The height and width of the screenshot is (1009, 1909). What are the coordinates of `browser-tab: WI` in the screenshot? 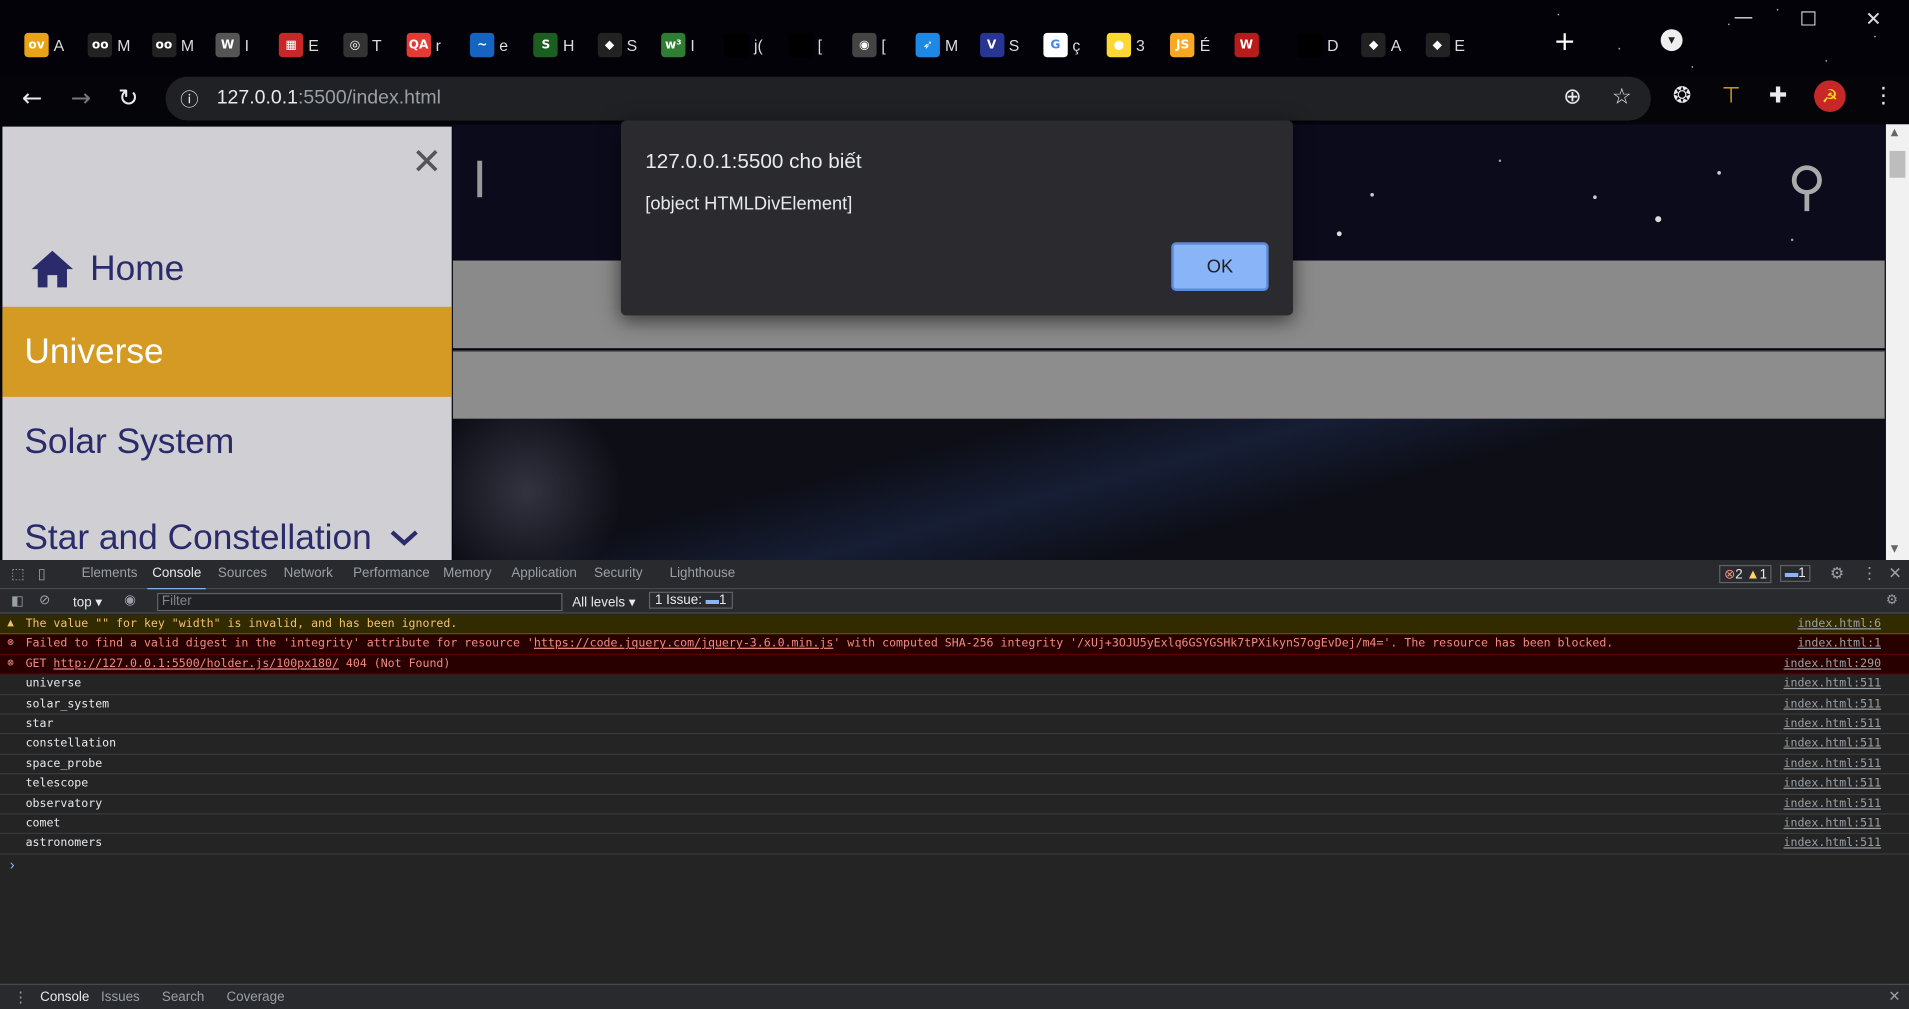 It's located at (245, 45).